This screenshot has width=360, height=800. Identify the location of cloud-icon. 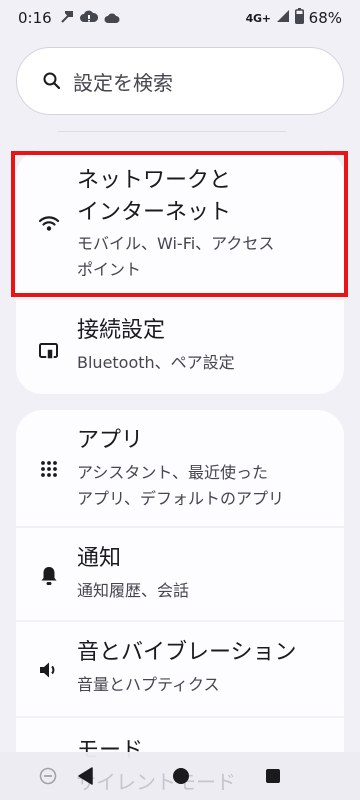
(112, 18).